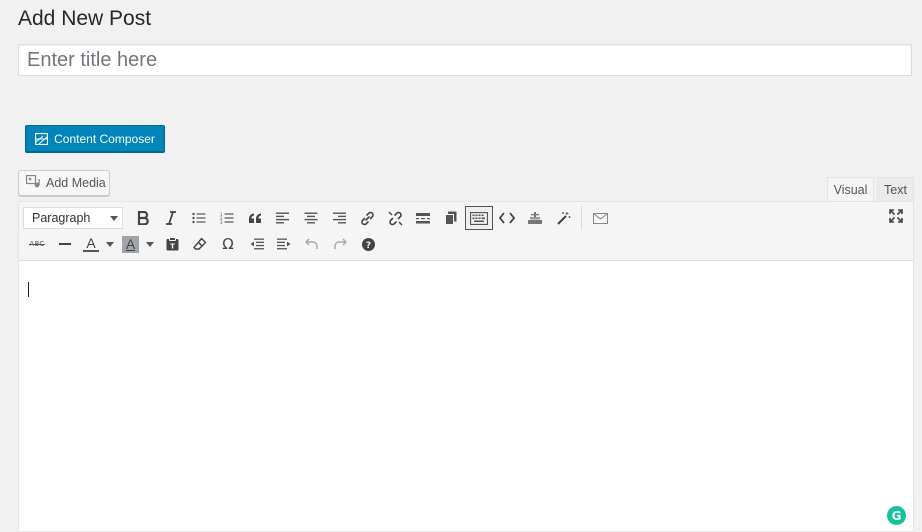 Image resolution: width=922 pixels, height=532 pixels. I want to click on add-media-button: Add Media, so click(64, 183).